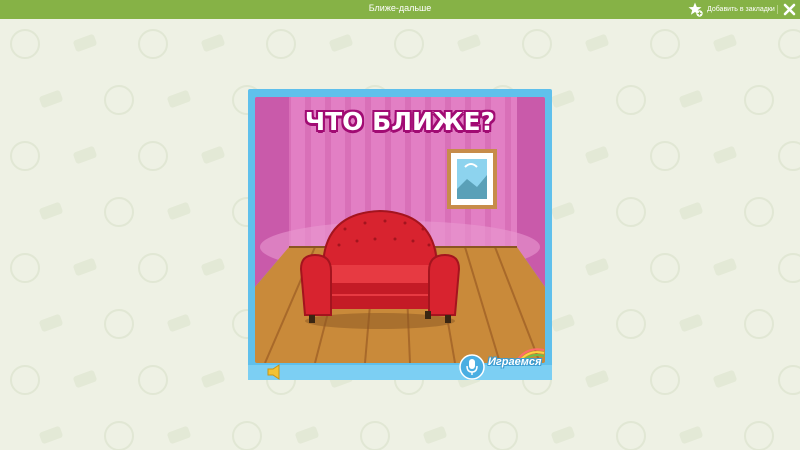 Image resolution: width=800 pixels, height=450 pixels. Describe the element at coordinates (741, 9) in the screenshot. I see `add-bookmark-label: Добавить в закладки` at that location.